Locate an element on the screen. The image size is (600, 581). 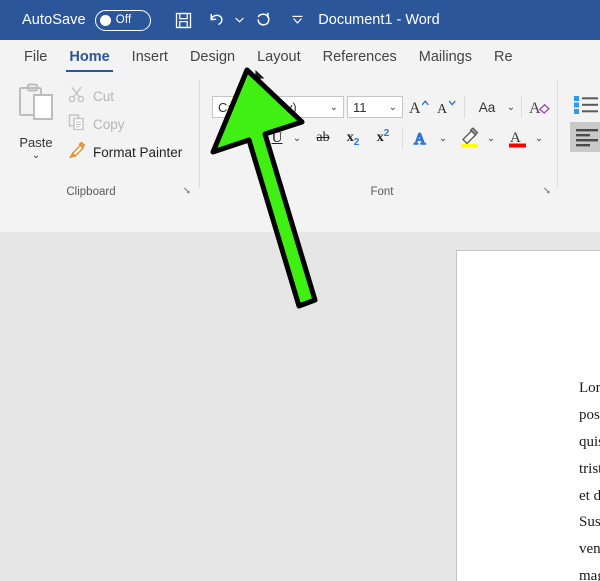
underline-button: U is located at coordinates (277, 138).